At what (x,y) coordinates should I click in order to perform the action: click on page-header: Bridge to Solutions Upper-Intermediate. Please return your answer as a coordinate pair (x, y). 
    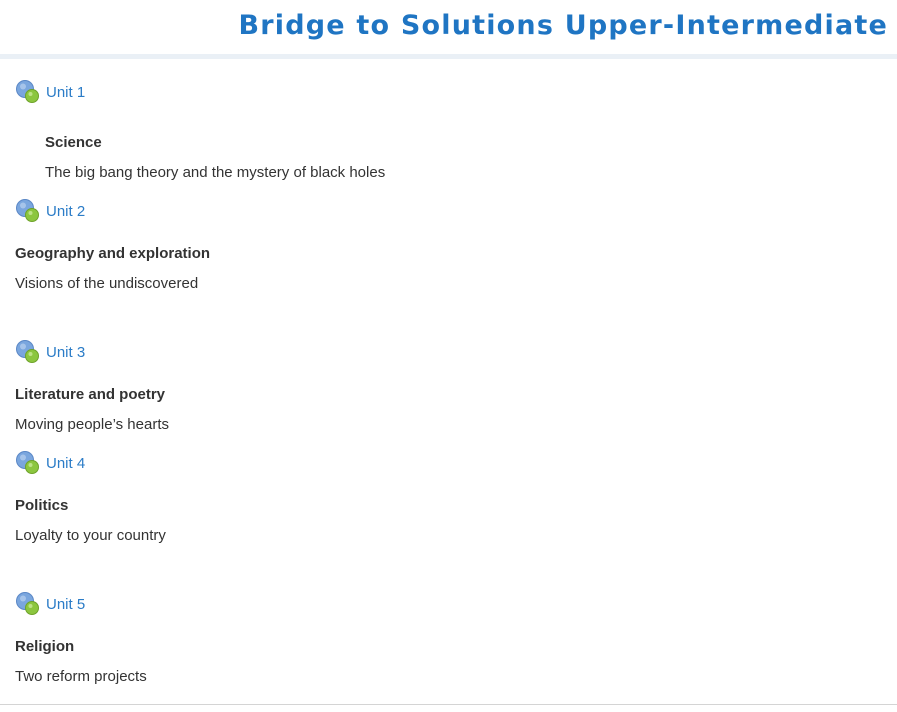
    Looking at the image, I should click on (448, 29).